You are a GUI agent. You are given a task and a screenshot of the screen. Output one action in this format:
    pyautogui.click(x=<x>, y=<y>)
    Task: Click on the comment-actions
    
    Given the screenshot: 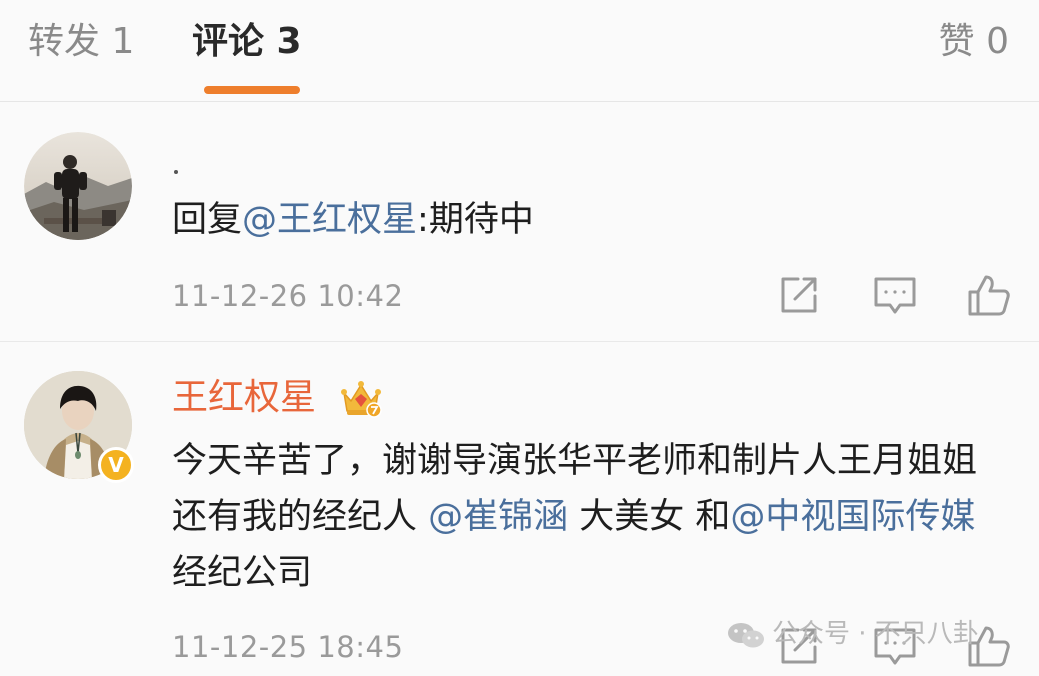 What is the action you would take?
    pyautogui.click(x=897, y=295)
    